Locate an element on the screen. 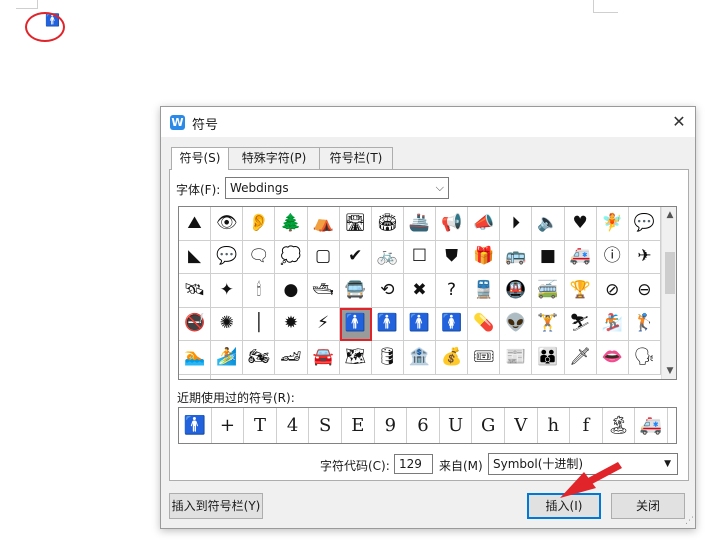 This screenshot has width=707, height=550. symbol-cell: 💰 is located at coordinates (452, 358).